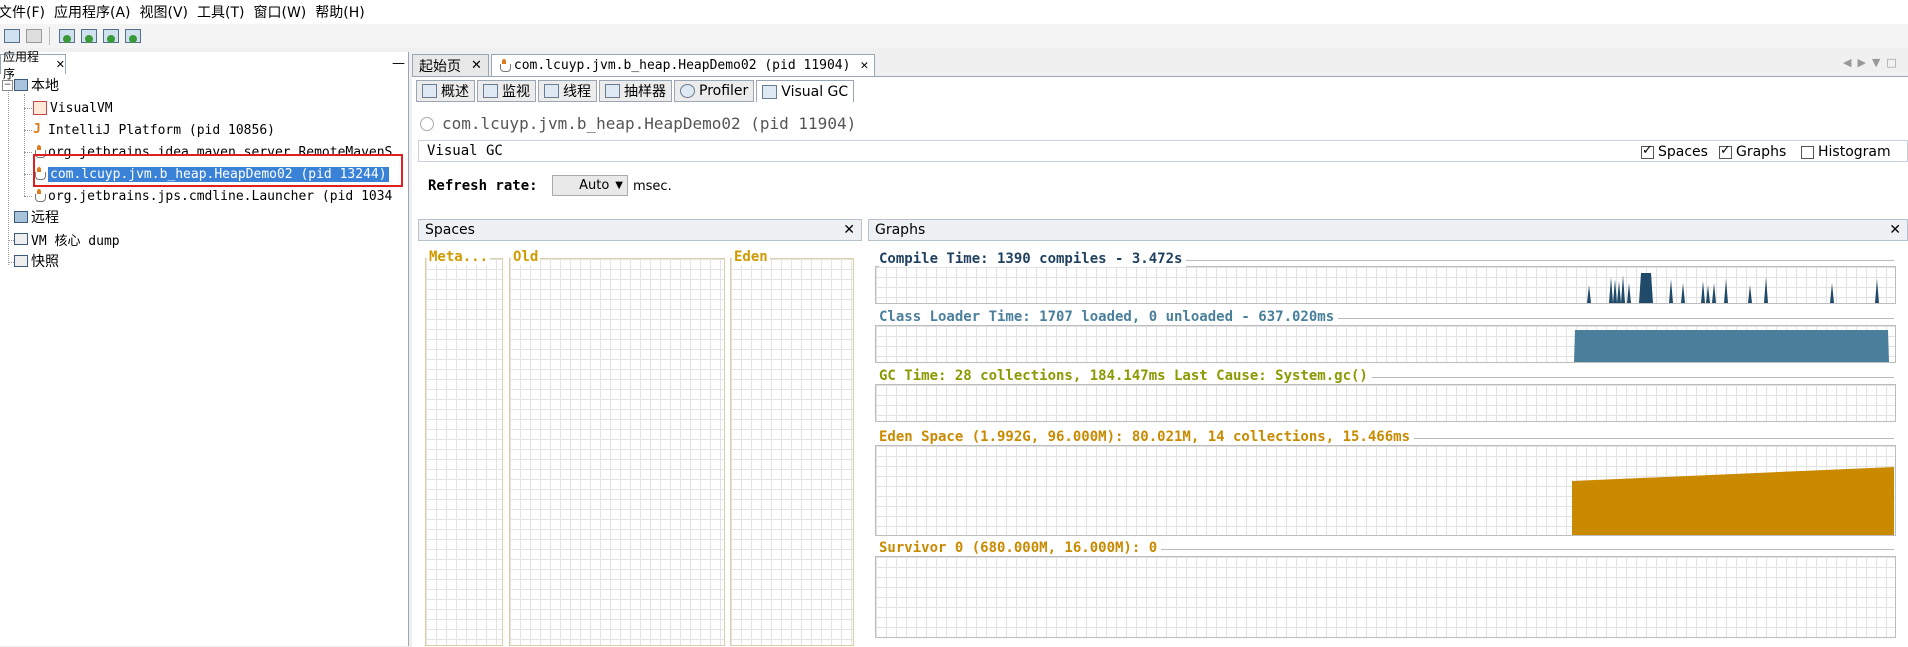  I want to click on tree-label: IntelliJ Platform (pid 10856), so click(161, 130).